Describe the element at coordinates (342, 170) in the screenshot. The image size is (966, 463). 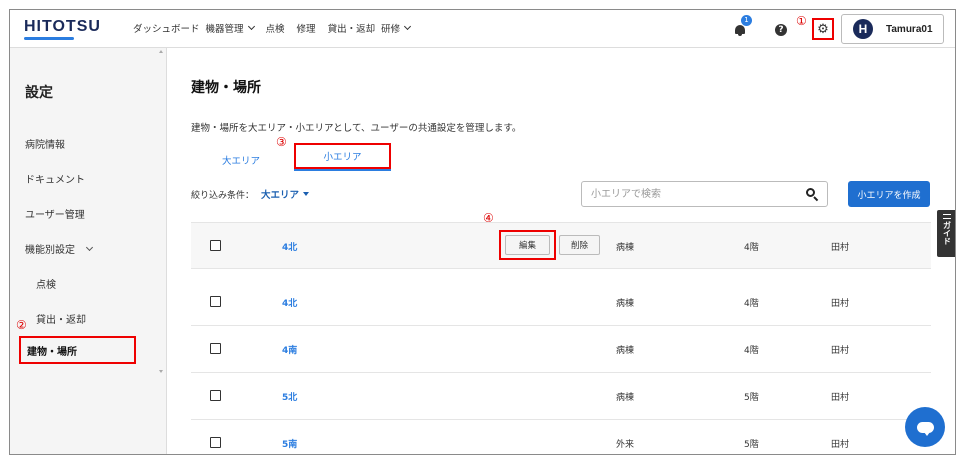
I see `active-tab-indicator` at that location.